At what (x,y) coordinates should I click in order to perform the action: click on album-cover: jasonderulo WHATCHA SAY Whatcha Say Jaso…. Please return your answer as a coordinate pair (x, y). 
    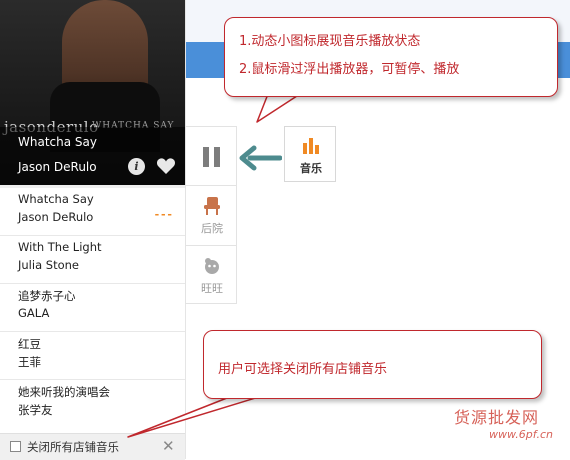
    Looking at the image, I should click on (92, 92).